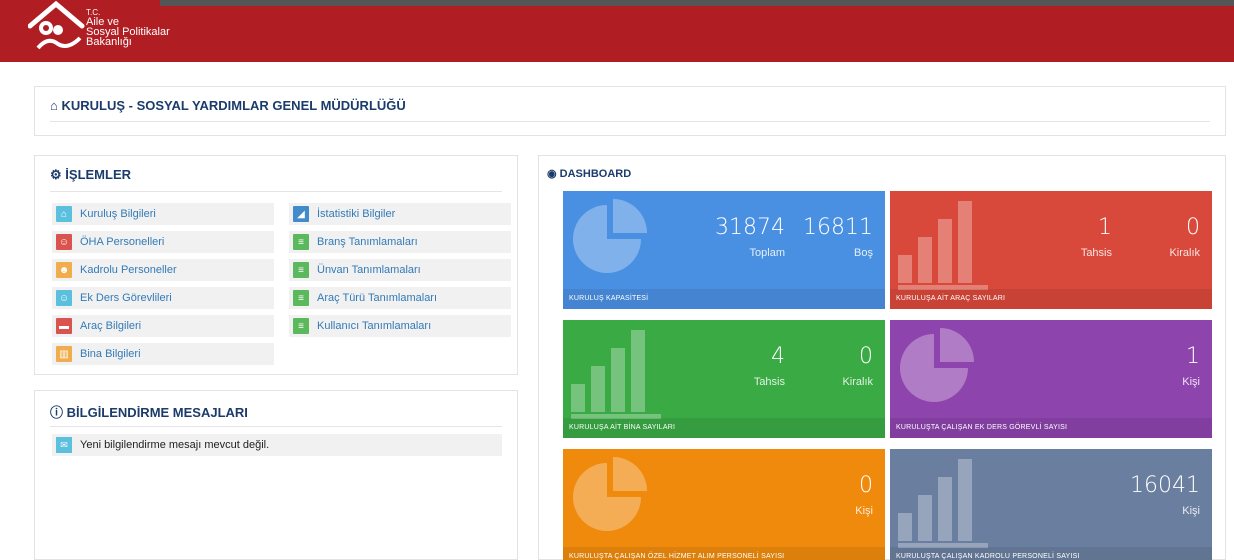  Describe the element at coordinates (356, 214) in the screenshot. I see `menu-item-label: İstatistiki Bilgiler` at that location.